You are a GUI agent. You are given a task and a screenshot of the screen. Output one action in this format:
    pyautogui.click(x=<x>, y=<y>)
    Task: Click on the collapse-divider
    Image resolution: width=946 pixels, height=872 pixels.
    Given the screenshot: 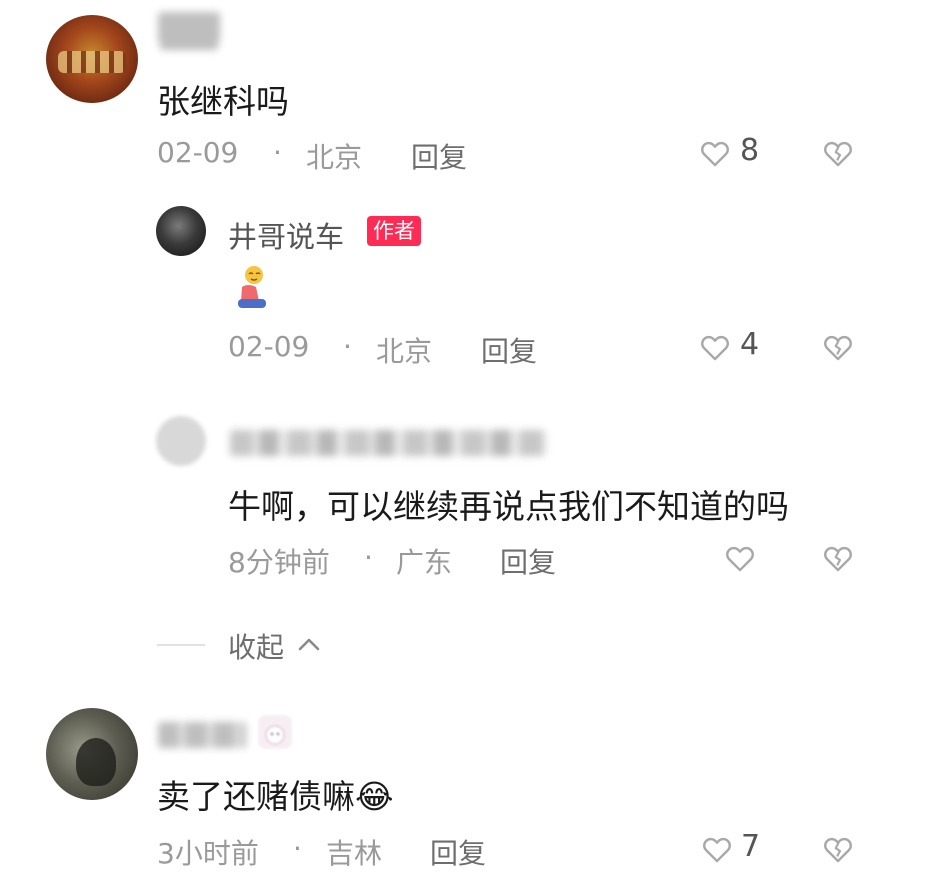 What is the action you would take?
    pyautogui.click(x=181, y=645)
    